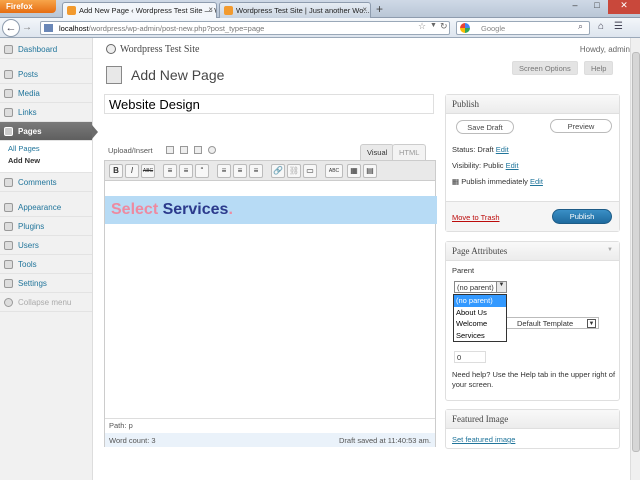 Image resolution: width=640 pixels, height=480 pixels. Describe the element at coordinates (575, 7) in the screenshot. I see `minimize-icon: –` at that location.